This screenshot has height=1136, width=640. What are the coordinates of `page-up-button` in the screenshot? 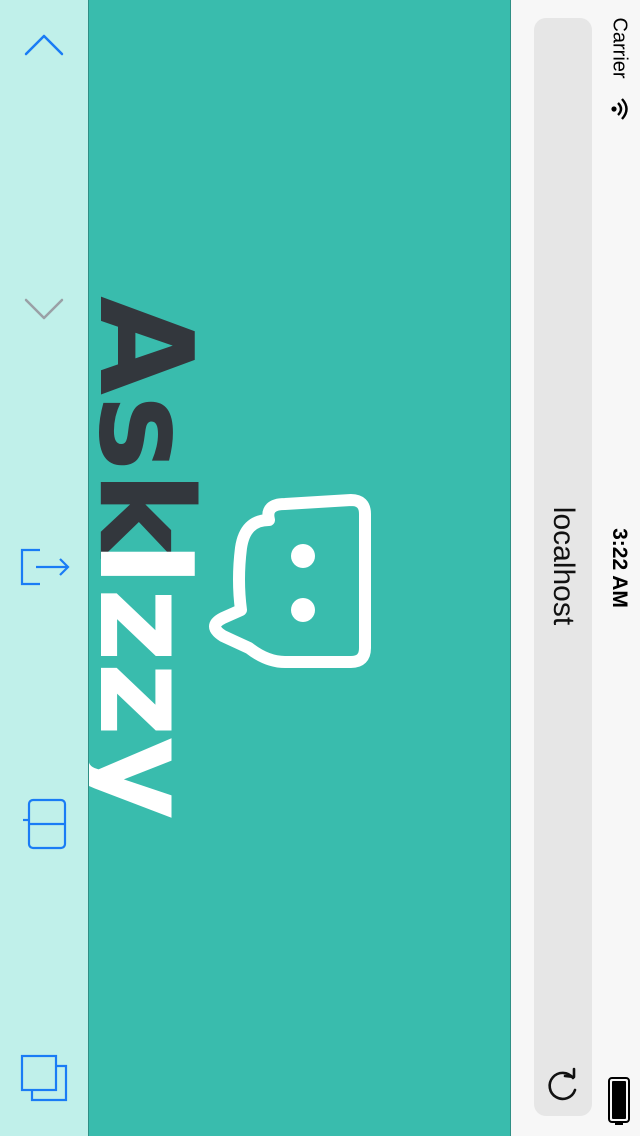 It's located at (44, 44).